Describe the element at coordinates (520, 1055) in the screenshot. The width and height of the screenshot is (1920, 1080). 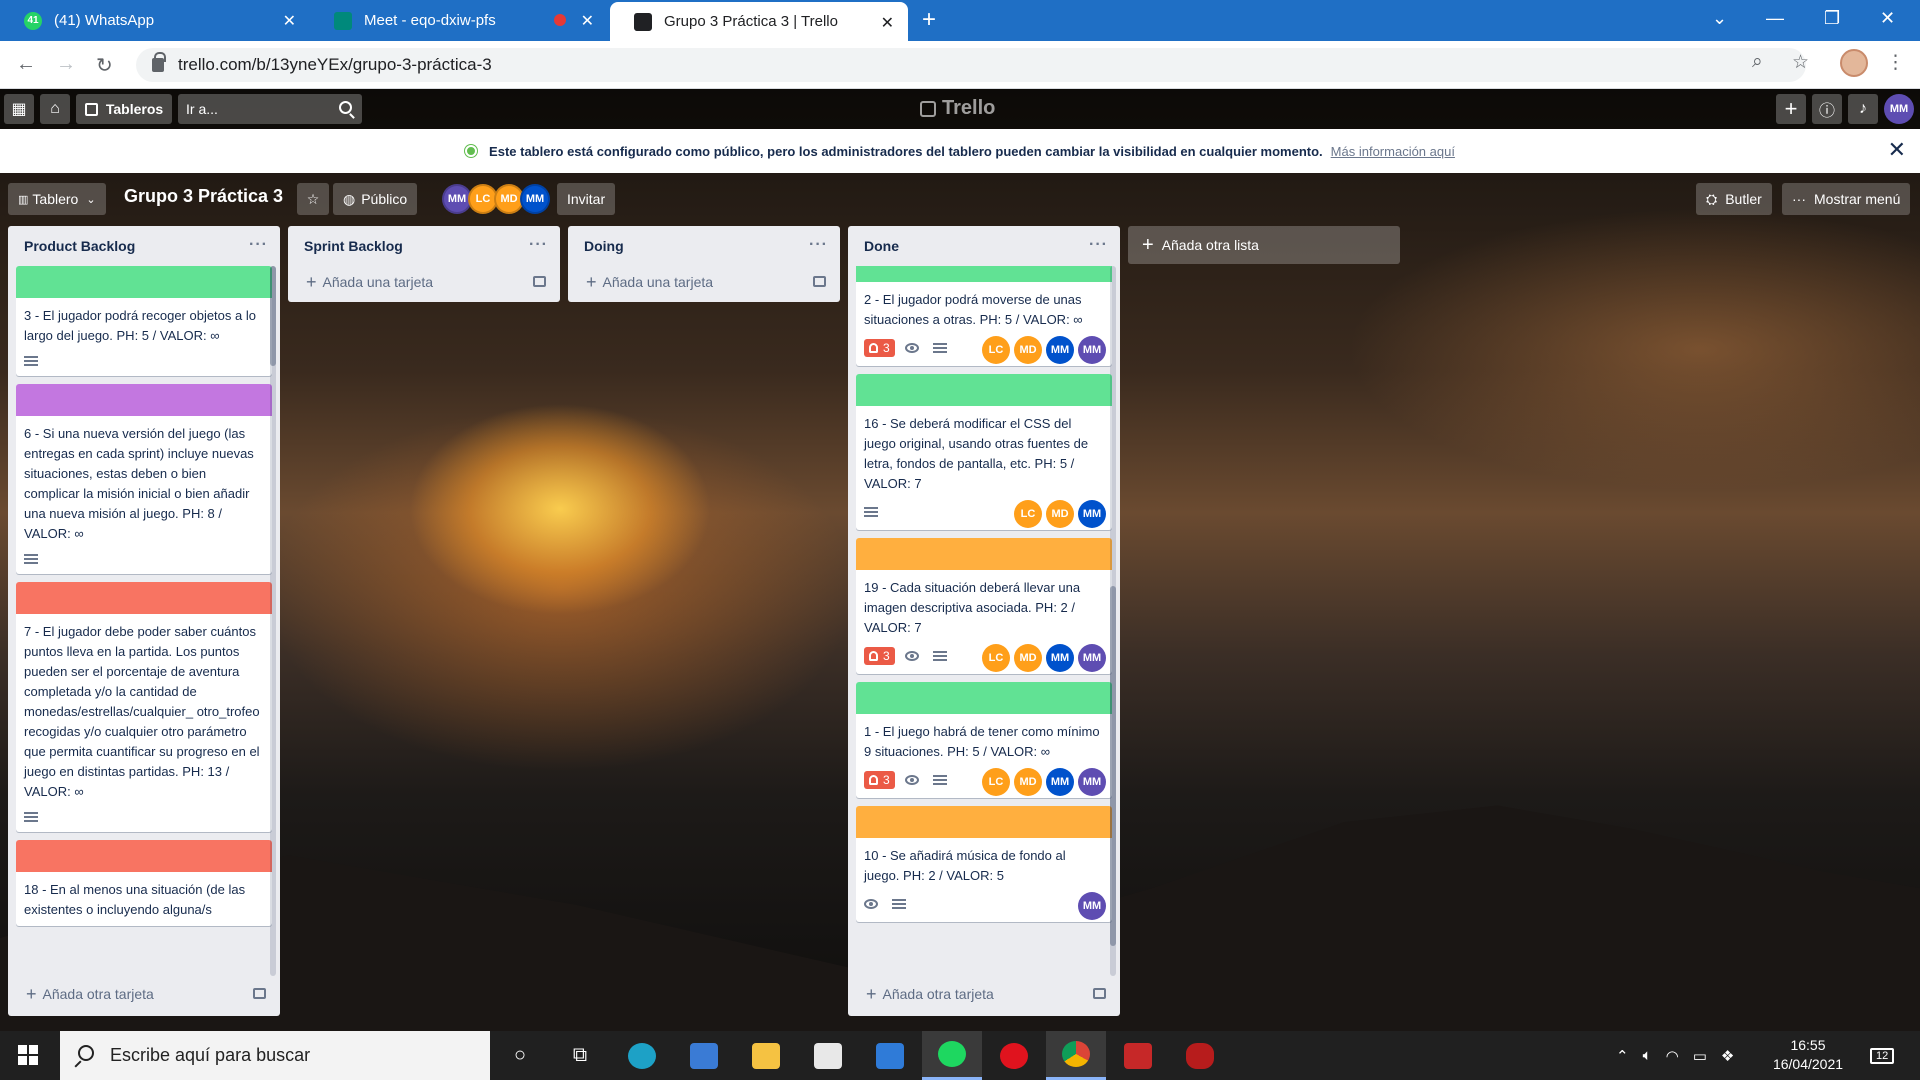
I see `cortana-icon: ○` at that location.